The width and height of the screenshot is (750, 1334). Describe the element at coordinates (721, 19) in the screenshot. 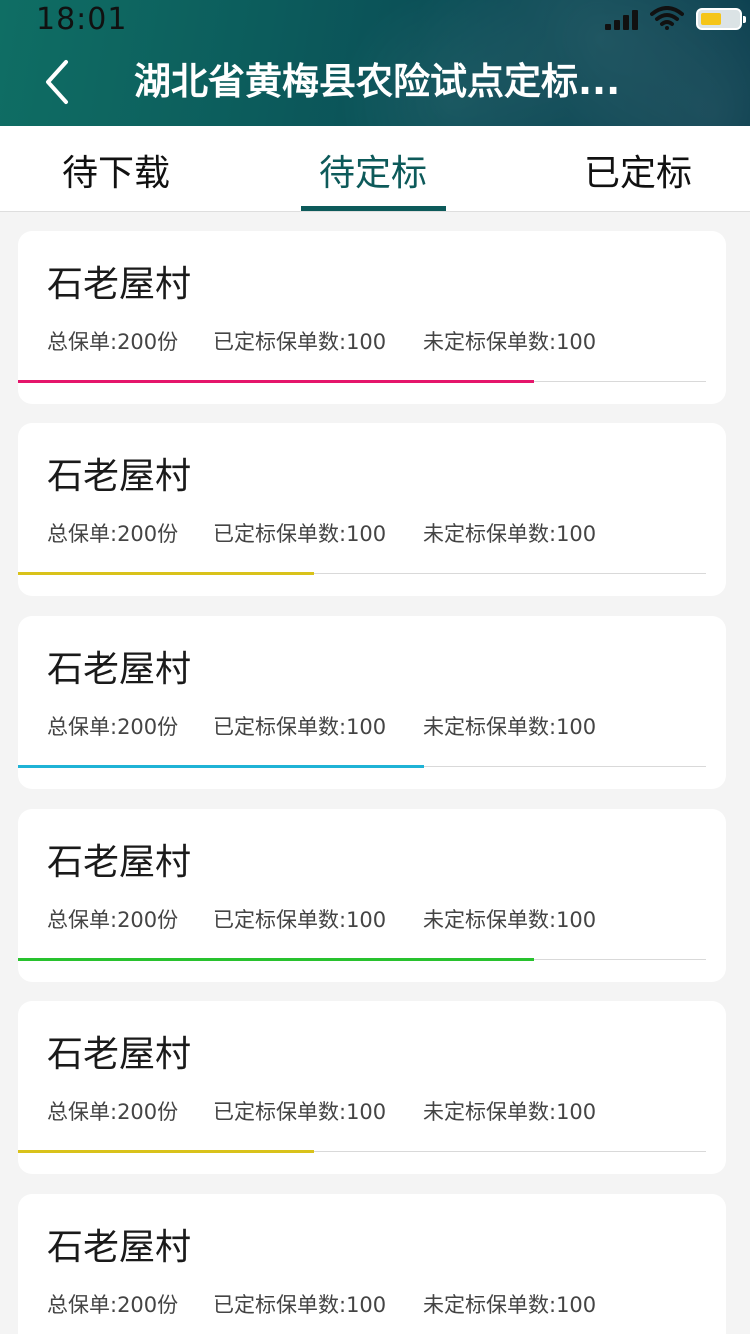

I see `battery-icon` at that location.